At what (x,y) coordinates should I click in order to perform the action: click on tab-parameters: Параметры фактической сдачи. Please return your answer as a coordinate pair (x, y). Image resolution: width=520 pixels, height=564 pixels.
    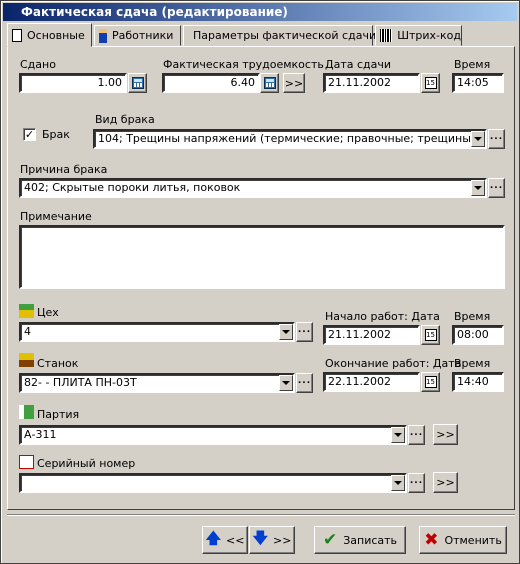
    Looking at the image, I should click on (280, 35).